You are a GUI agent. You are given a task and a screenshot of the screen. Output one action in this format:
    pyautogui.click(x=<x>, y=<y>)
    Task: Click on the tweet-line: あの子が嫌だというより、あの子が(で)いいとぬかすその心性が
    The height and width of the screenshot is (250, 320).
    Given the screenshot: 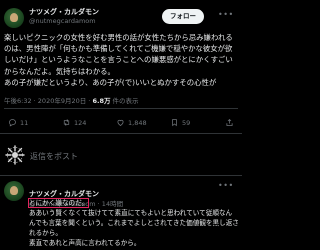 What is the action you would take?
    pyautogui.click(x=110, y=82)
    